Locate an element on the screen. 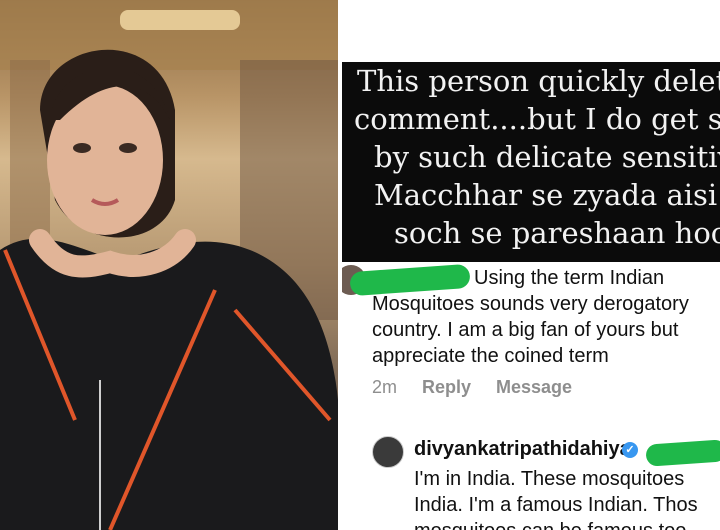  reply-button: Reply is located at coordinates (446, 387).